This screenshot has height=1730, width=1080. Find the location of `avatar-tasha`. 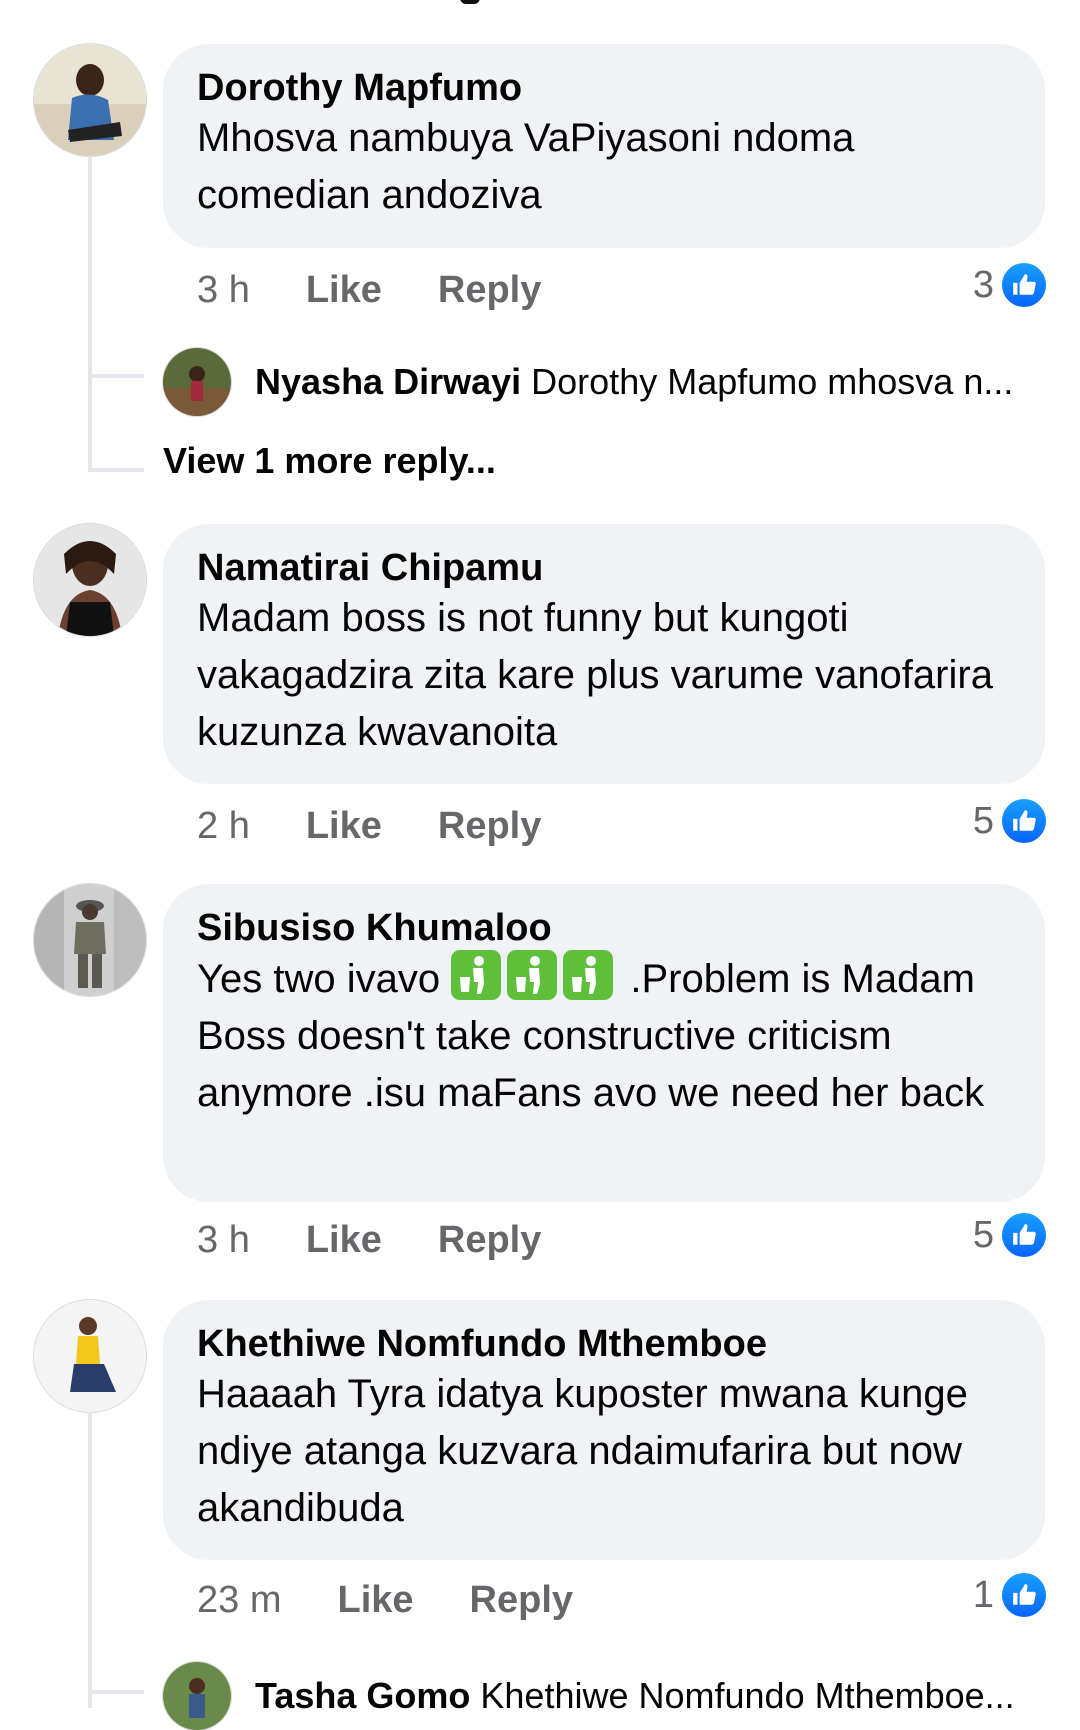

avatar-tasha is located at coordinates (197, 1696).